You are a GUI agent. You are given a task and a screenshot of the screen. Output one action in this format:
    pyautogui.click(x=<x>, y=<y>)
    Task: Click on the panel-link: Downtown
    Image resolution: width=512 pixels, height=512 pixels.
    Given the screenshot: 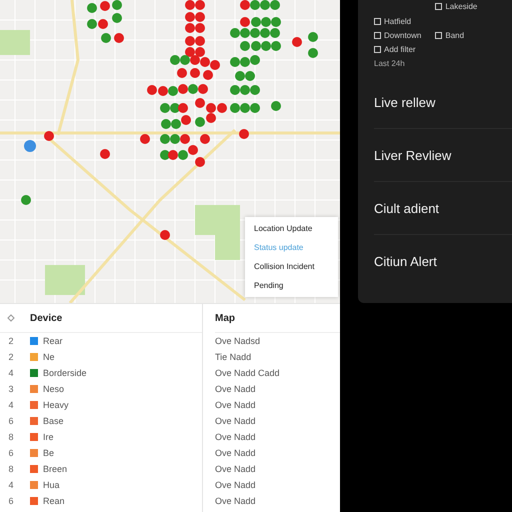 What is the action you would take?
    pyautogui.click(x=398, y=35)
    